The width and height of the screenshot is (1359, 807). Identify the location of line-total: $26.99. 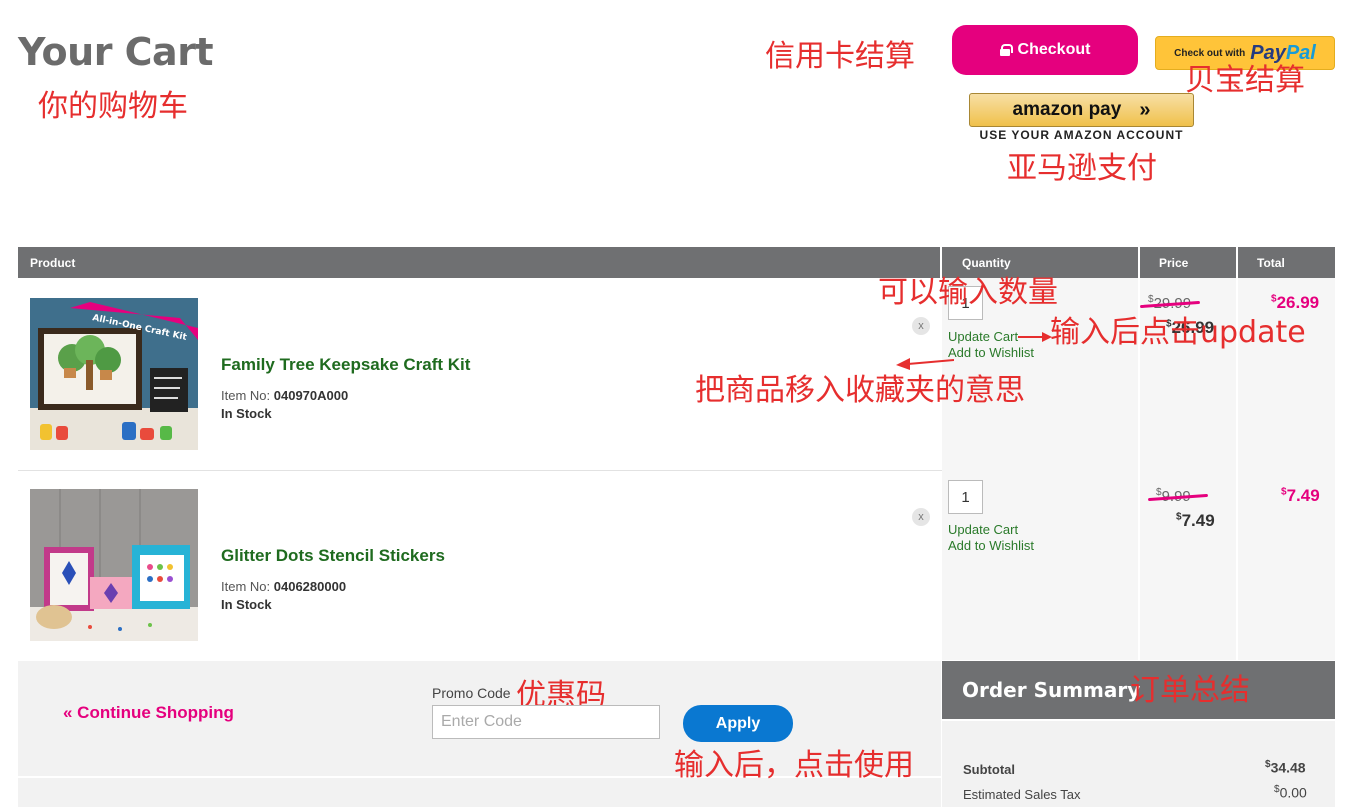
(1295, 302).